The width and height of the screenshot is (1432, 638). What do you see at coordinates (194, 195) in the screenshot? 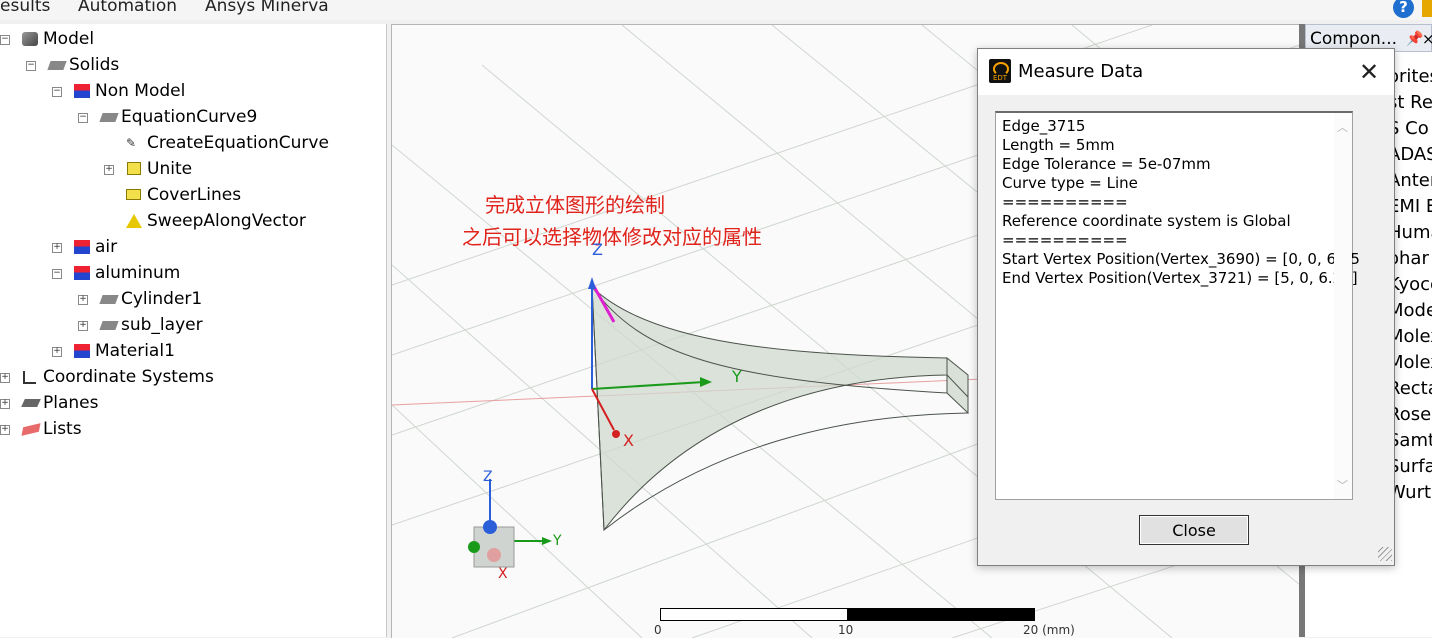
I see `tree-node-label: CoverLines` at bounding box center [194, 195].